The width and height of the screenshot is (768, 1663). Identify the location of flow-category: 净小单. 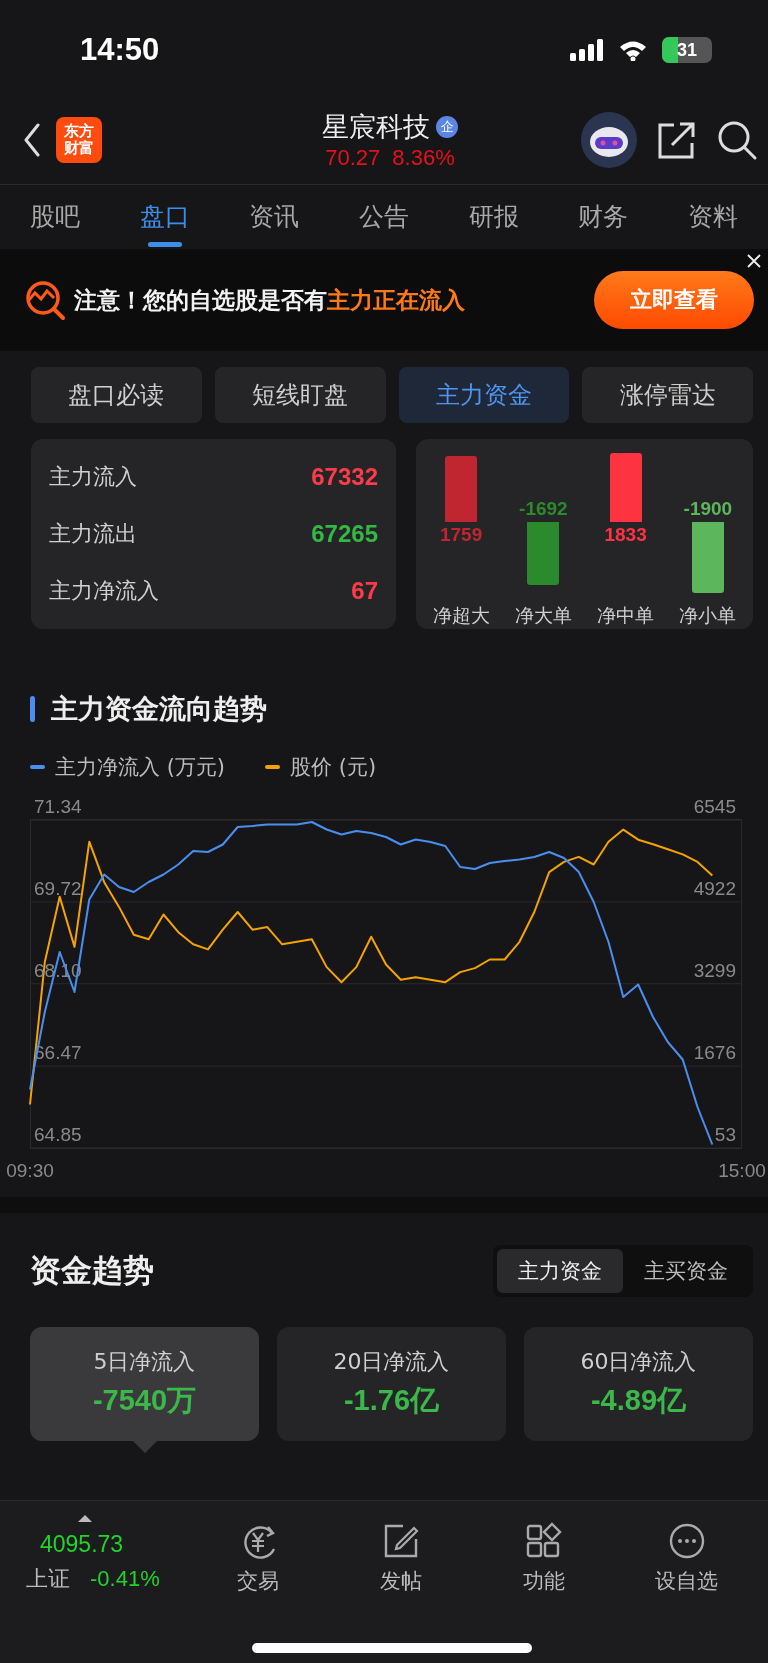
(708, 615).